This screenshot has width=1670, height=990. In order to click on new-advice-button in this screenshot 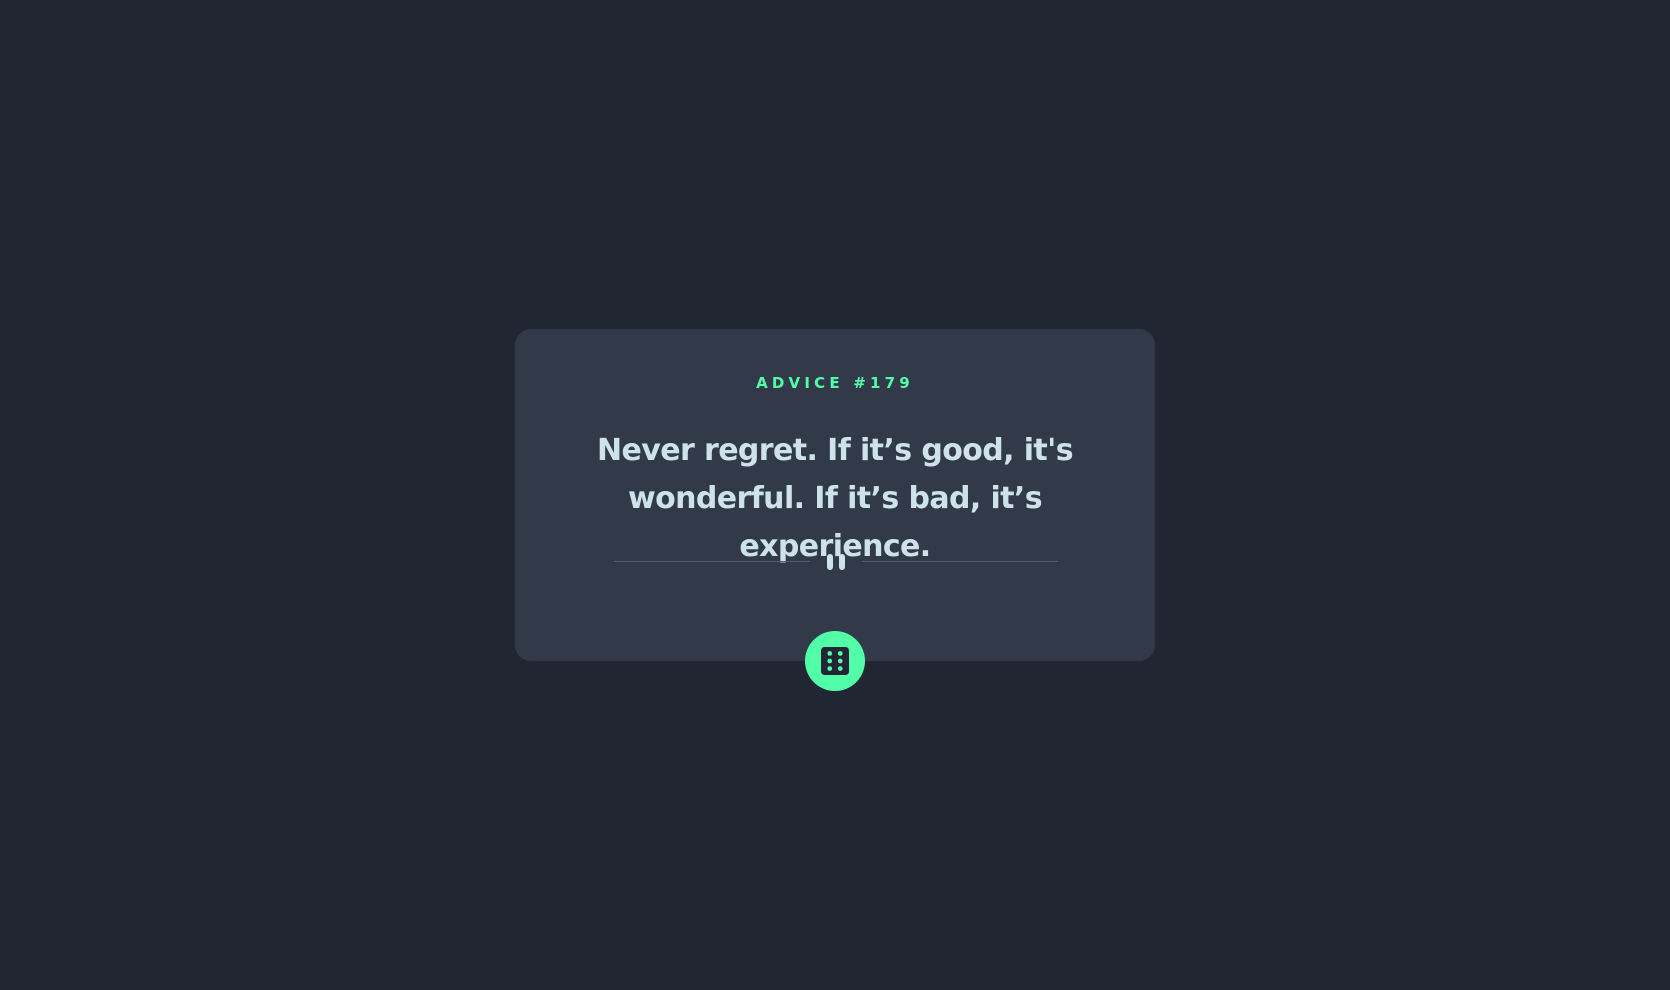, I will do `click(835, 661)`.